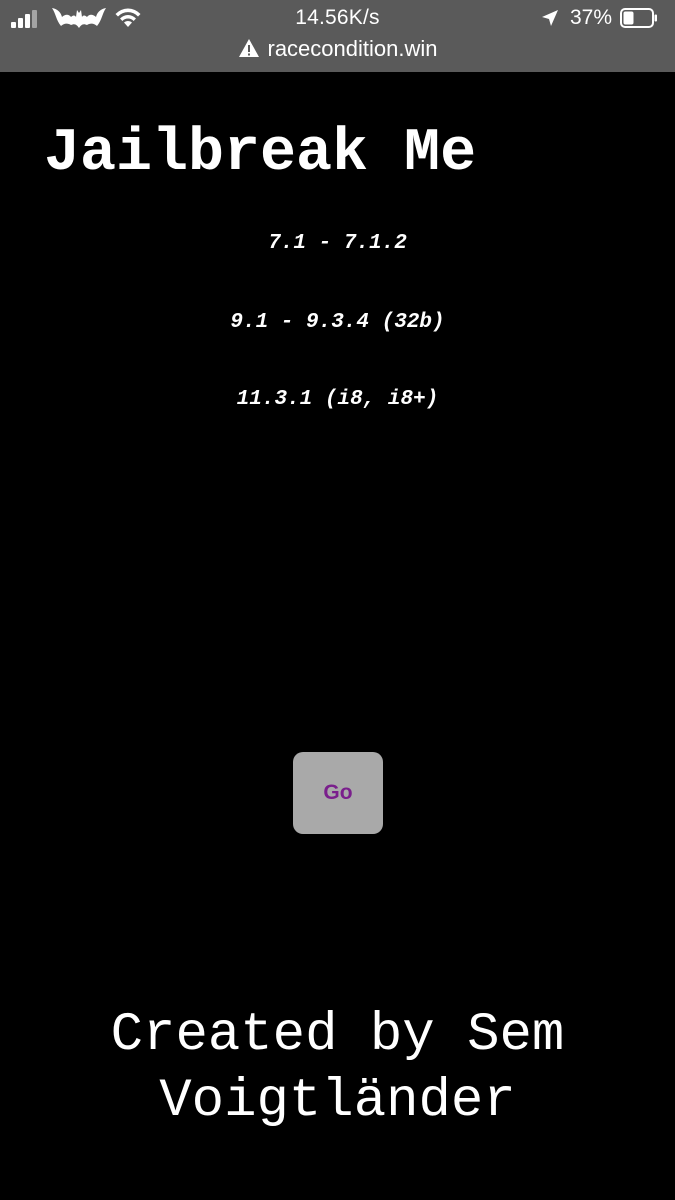 The image size is (675, 1200). What do you see at coordinates (352, 48) in the screenshot?
I see `url-text: racecondition.win` at bounding box center [352, 48].